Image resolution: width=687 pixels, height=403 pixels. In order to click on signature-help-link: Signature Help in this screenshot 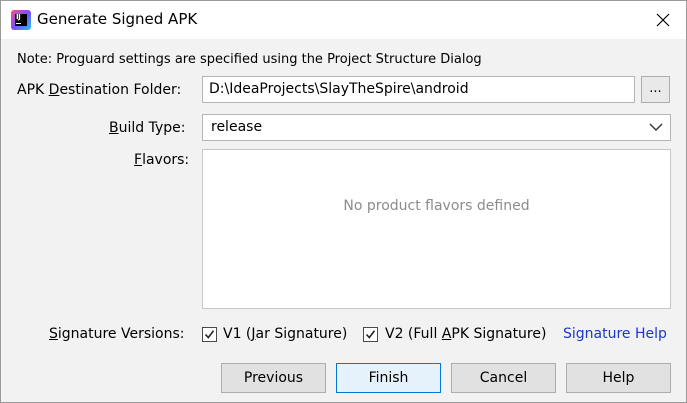, I will do `click(615, 334)`.